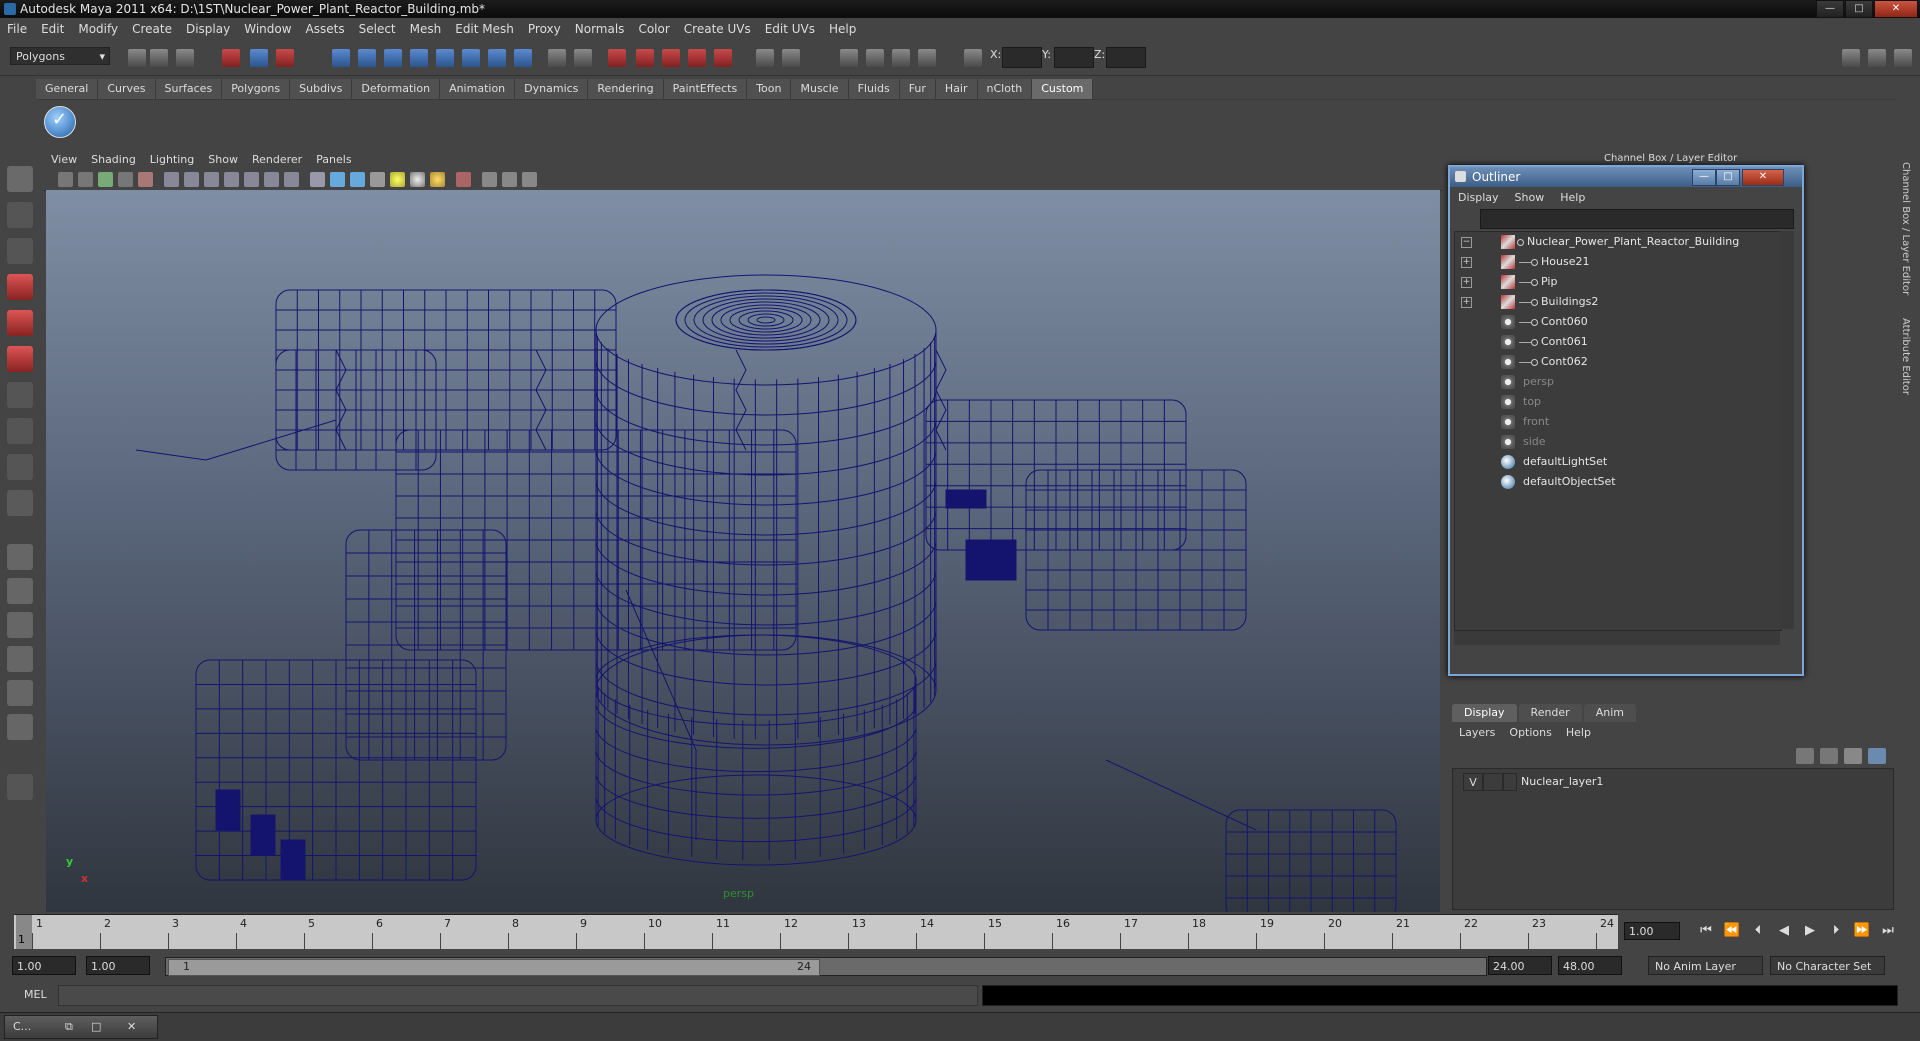 Image resolution: width=1920 pixels, height=1041 pixels. I want to click on viewport-menu-renderer: Renderer, so click(277, 159).